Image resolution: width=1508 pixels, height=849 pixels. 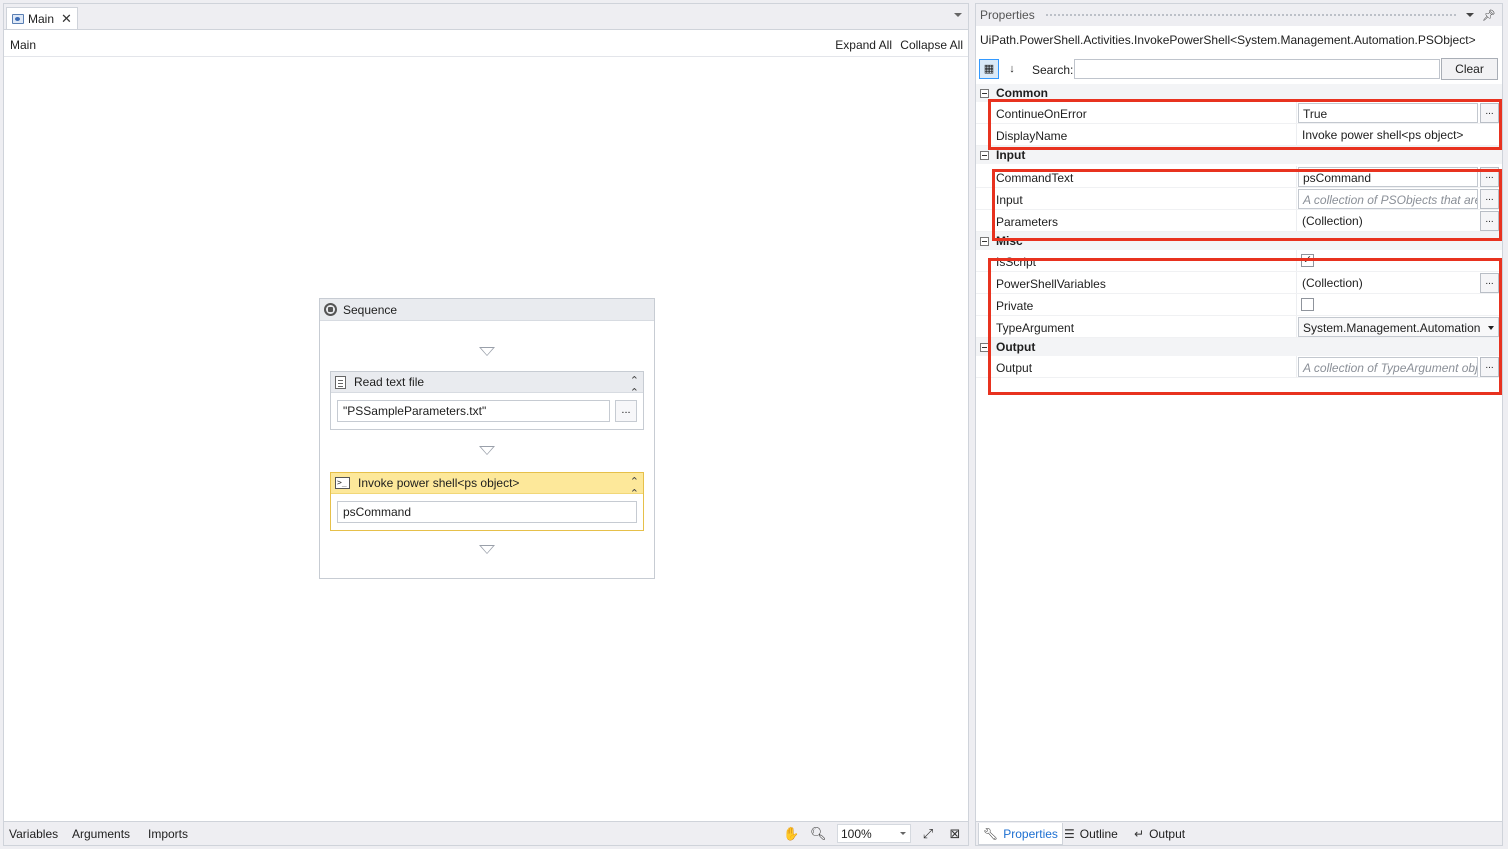 What do you see at coordinates (1239, 347) in the screenshot?
I see `category-output: Output` at bounding box center [1239, 347].